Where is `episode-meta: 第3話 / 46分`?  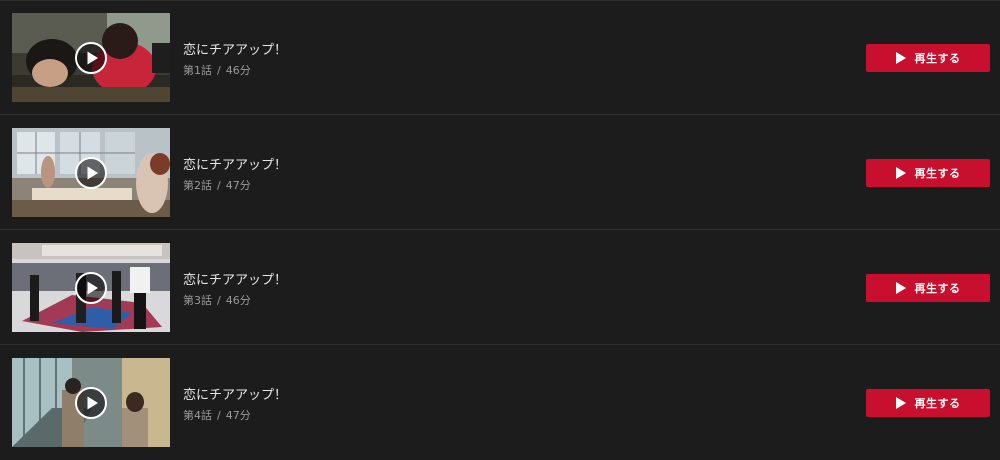
episode-meta: 第3話 / 46分 is located at coordinates (217, 300).